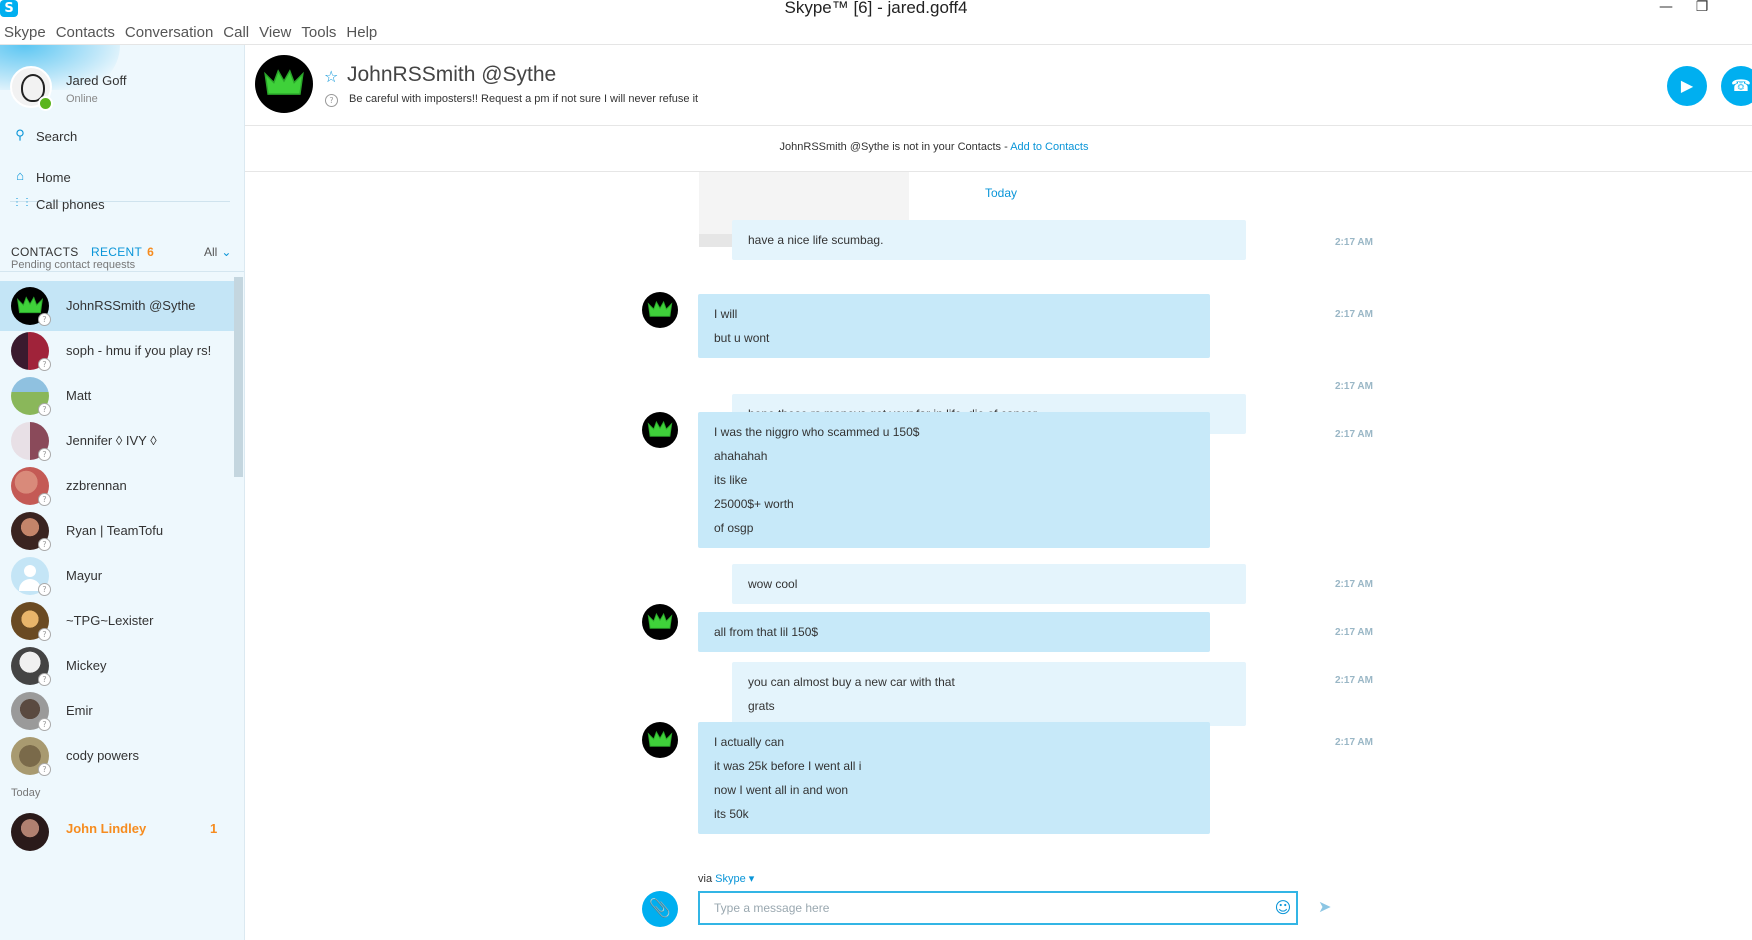  What do you see at coordinates (86, 665) in the screenshot?
I see `contact-name: Mickey` at bounding box center [86, 665].